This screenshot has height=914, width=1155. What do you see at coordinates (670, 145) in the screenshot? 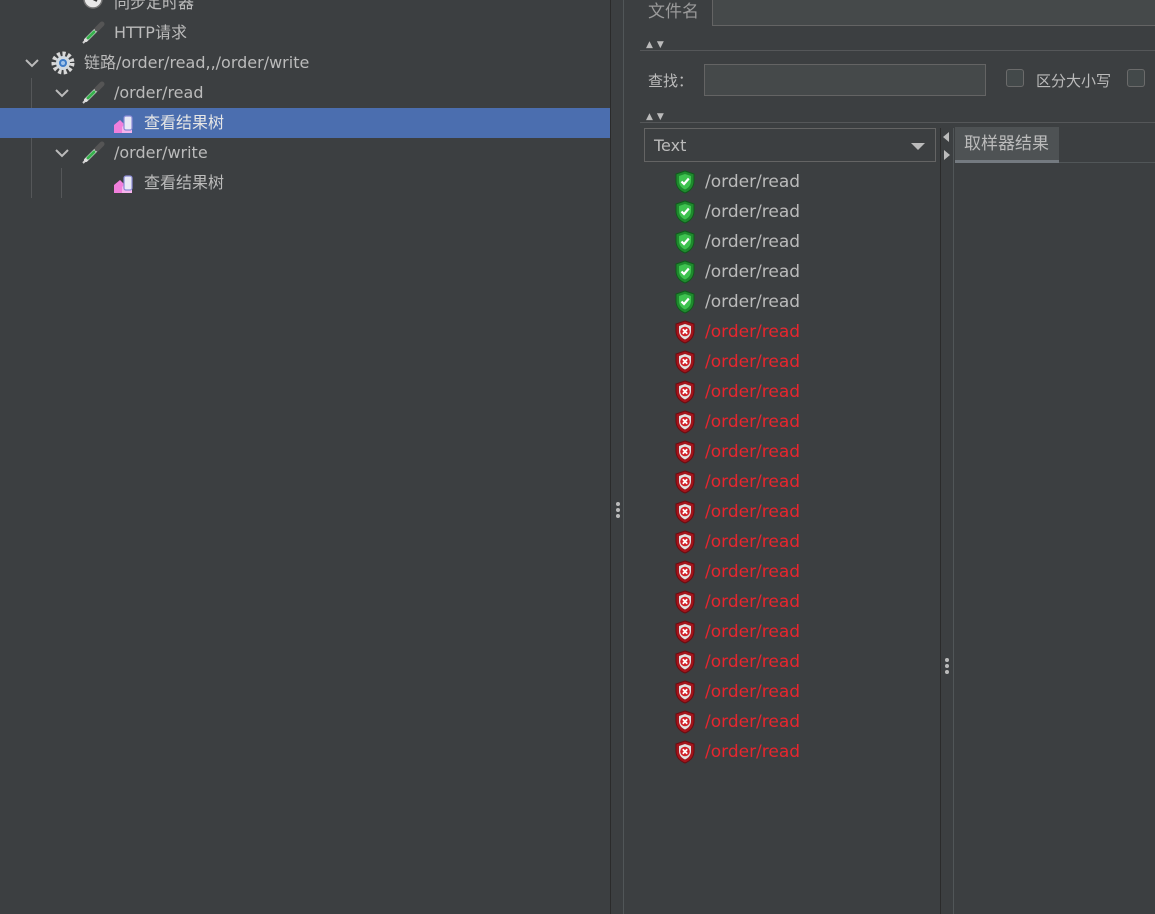
I see `renderer-selected-value: Text` at bounding box center [670, 145].